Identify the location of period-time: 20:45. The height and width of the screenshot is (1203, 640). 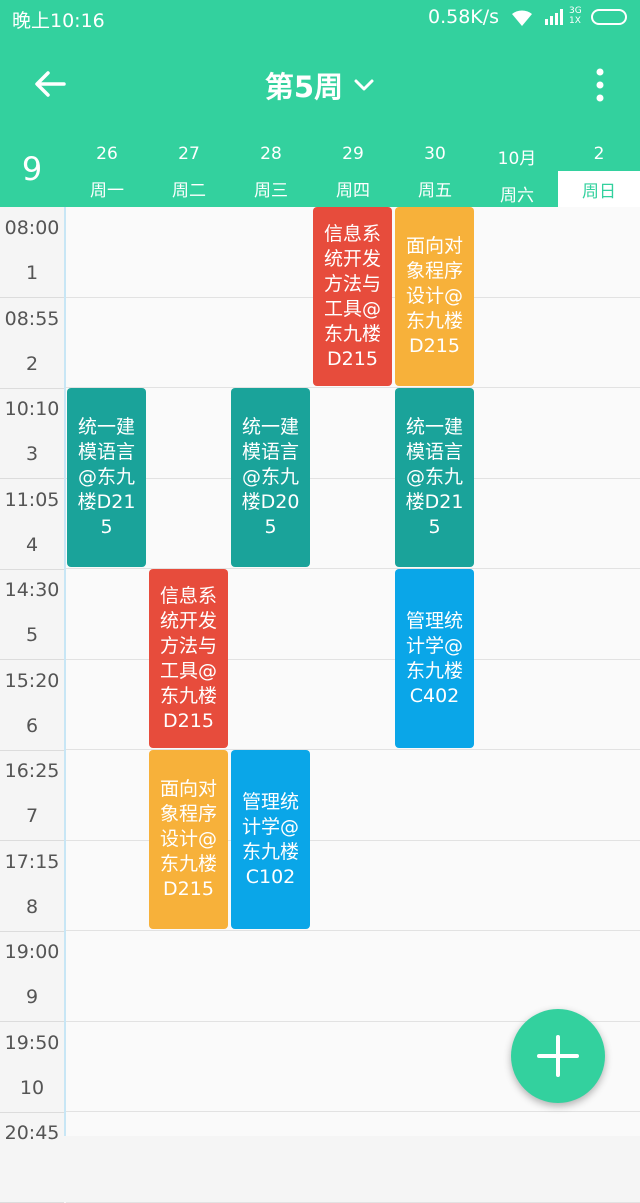
(32, 1133).